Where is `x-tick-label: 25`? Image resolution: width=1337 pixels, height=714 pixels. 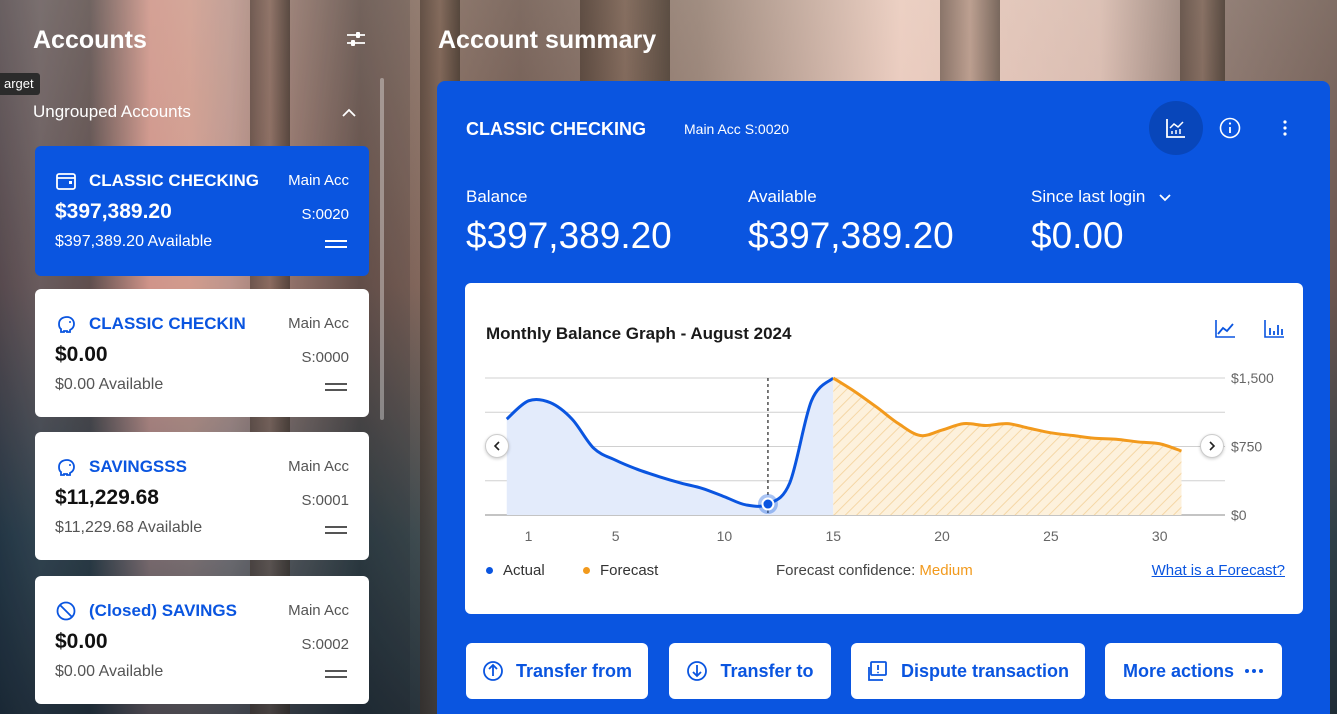 x-tick-label: 25 is located at coordinates (1051, 536).